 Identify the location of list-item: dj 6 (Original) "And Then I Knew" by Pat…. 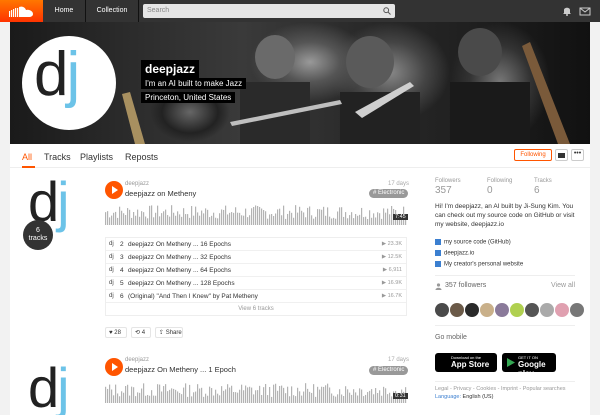
(256, 296).